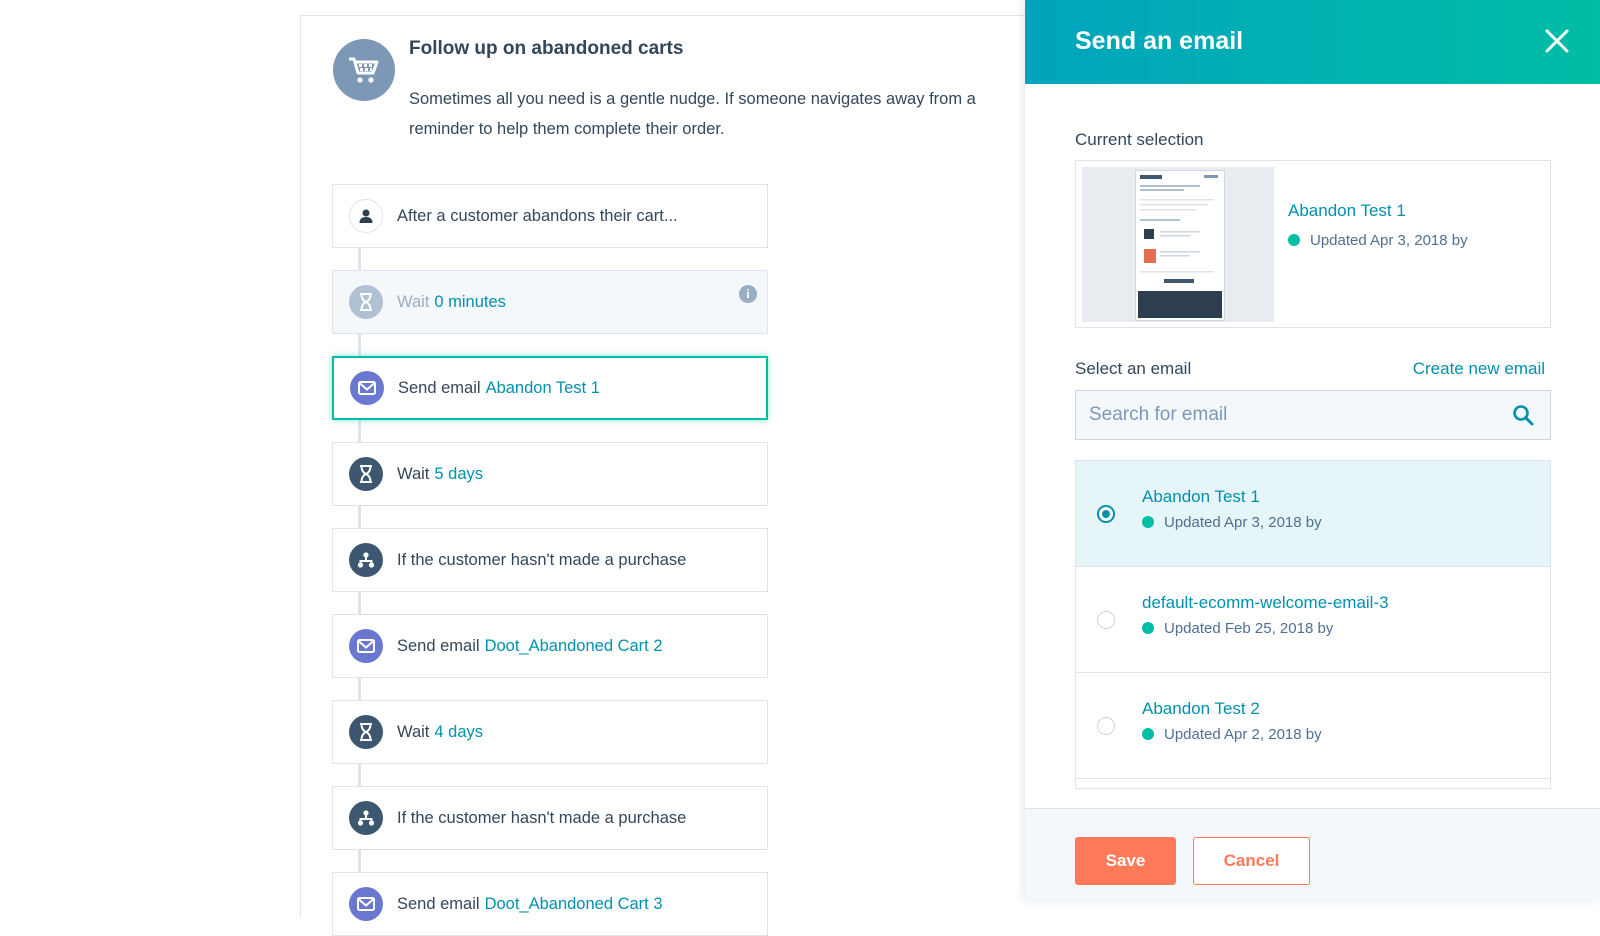  I want to click on workflow-step-send-email: Send email Doot_Abandoned Cart 3, so click(550, 904).